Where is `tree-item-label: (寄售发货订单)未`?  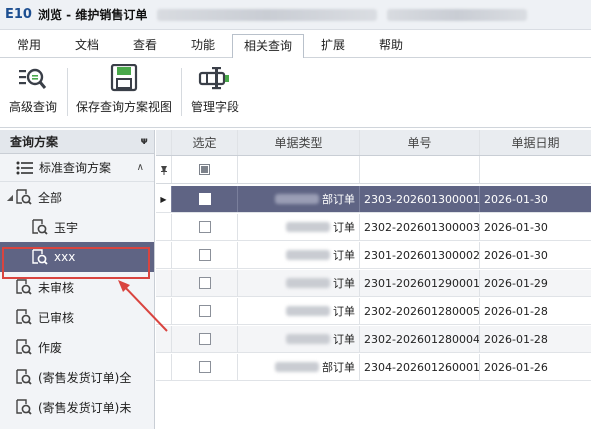
tree-item-label: (寄售发货订单)未 is located at coordinates (85, 407).